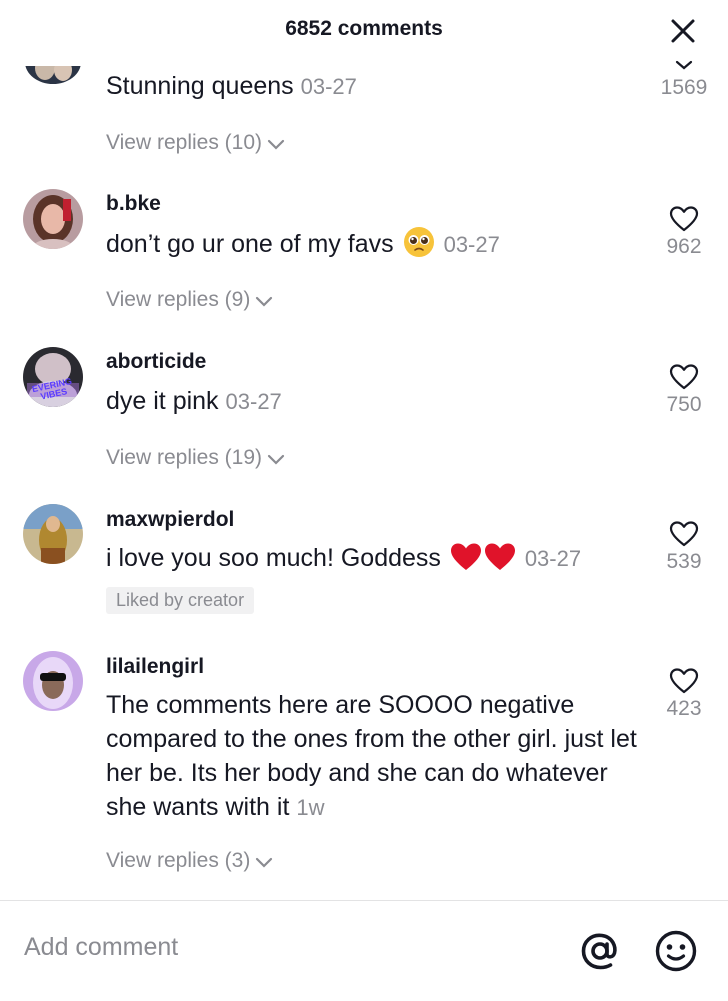 The image size is (728, 1001). What do you see at coordinates (483, 561) in the screenshot?
I see `red-heart-emoji` at bounding box center [483, 561].